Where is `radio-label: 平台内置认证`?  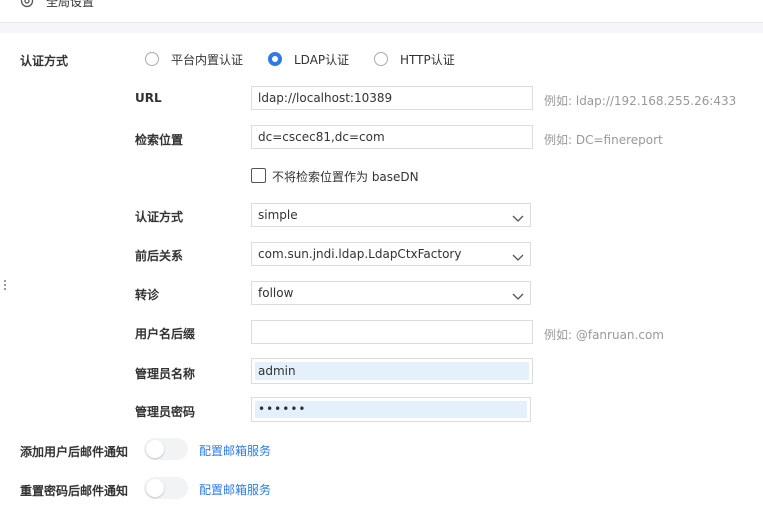 radio-label: 平台内置认证 is located at coordinates (207, 59).